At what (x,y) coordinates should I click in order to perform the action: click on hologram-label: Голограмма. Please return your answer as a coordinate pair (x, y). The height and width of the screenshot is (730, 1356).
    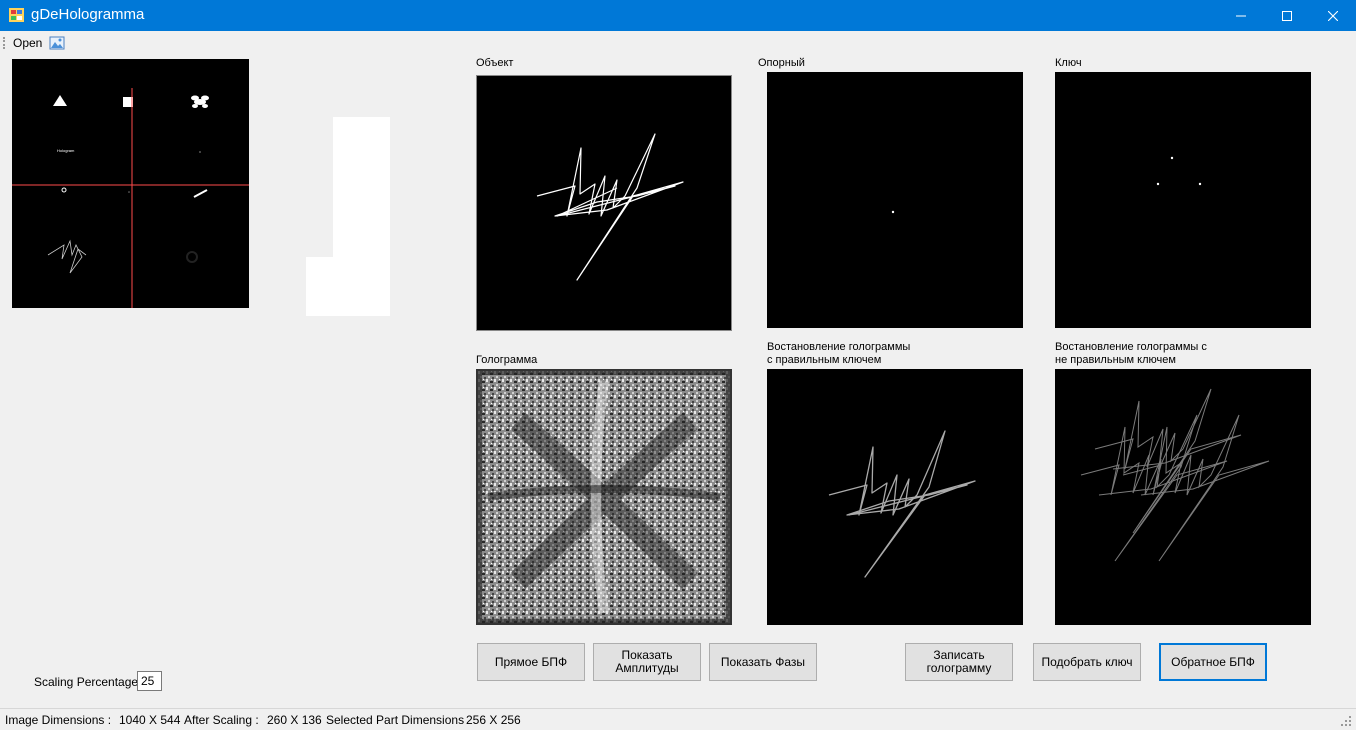
    Looking at the image, I should click on (507, 360).